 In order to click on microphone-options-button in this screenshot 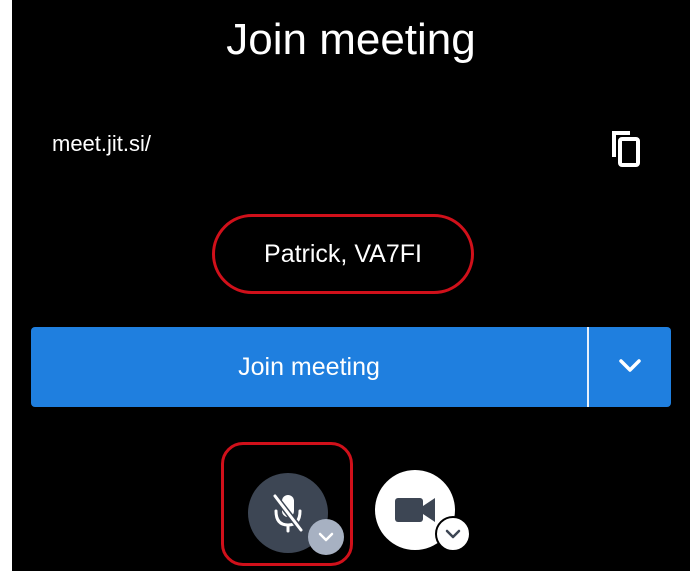, I will do `click(326, 537)`.